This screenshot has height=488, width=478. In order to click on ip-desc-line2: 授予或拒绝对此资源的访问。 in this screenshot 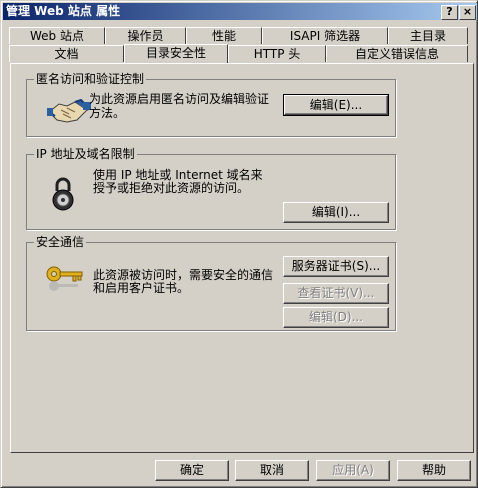, I will do `click(171, 188)`.